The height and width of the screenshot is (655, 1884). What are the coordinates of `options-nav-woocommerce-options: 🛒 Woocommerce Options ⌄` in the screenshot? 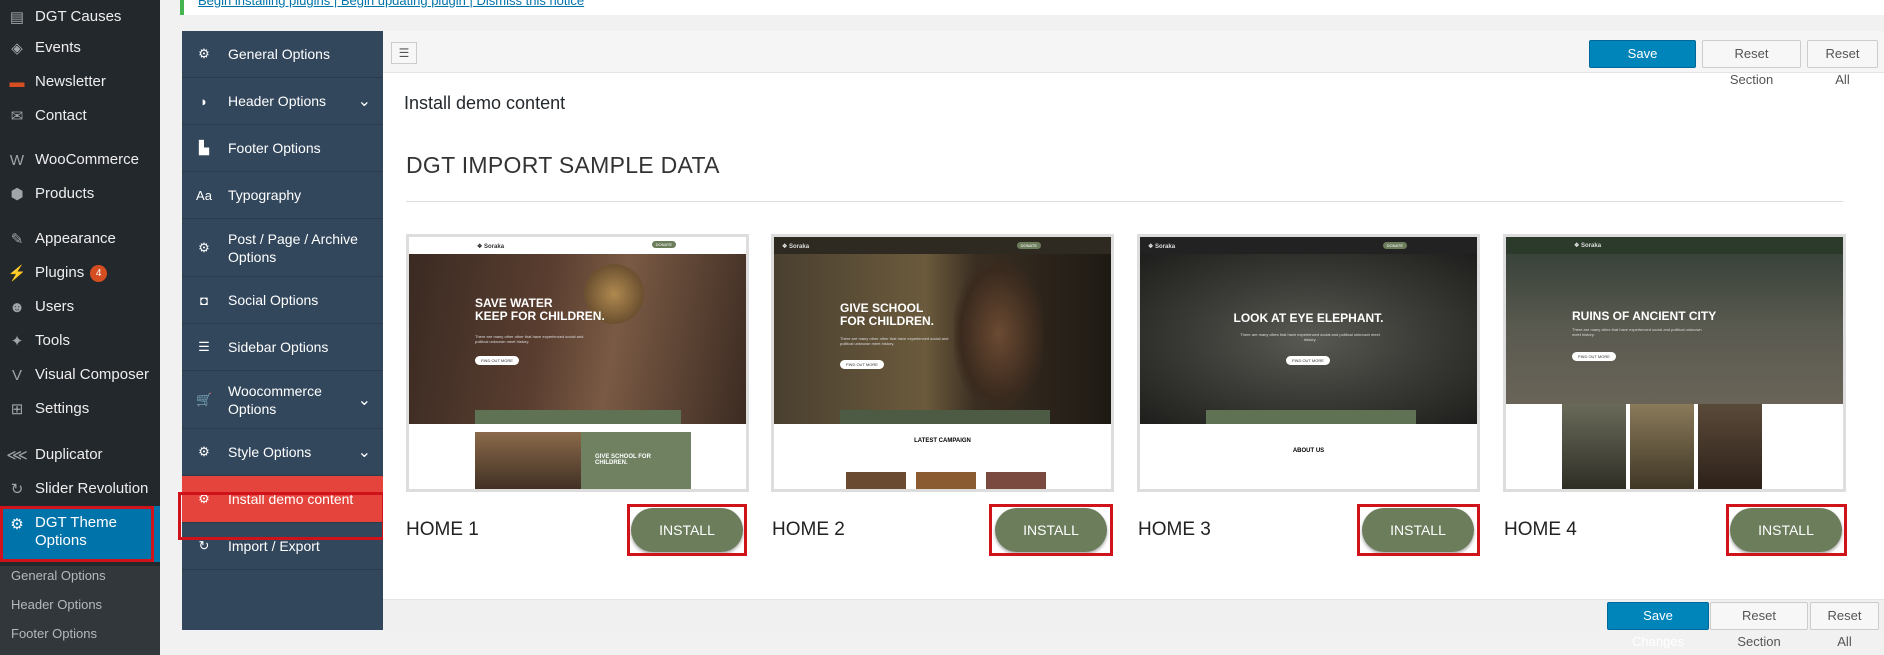 It's located at (282, 400).